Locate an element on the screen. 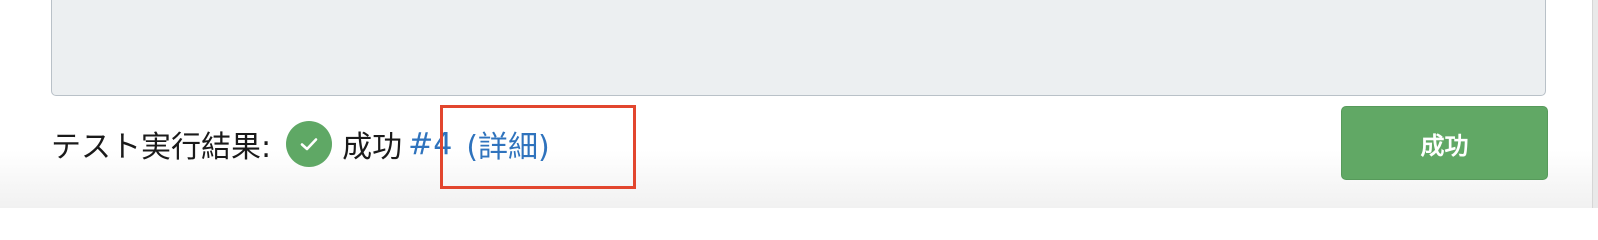  test-result-row: テスト実行結果: 成功 #4 (詳細) is located at coordinates (300, 144).